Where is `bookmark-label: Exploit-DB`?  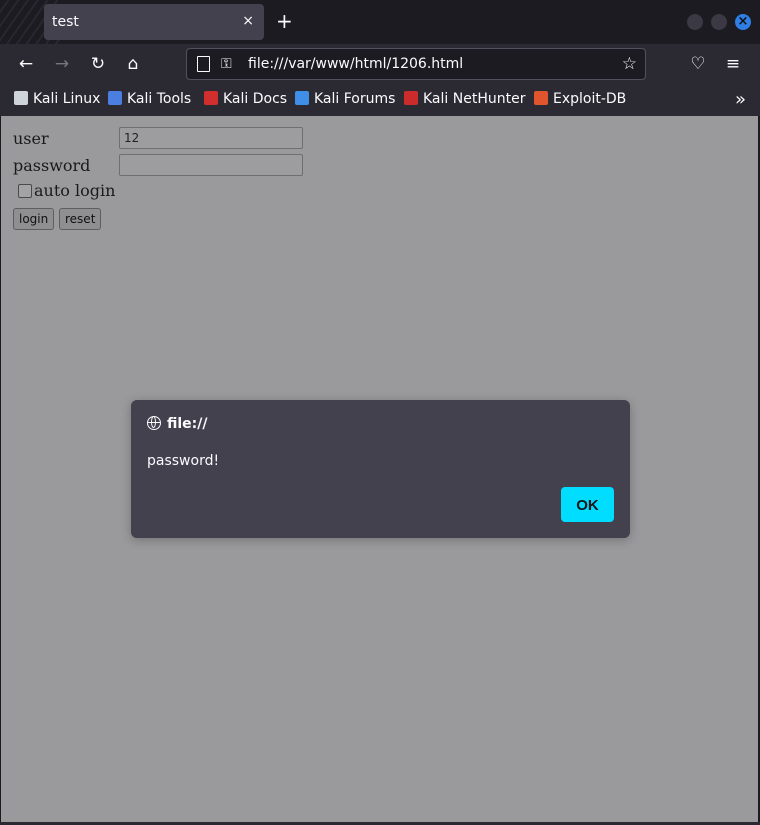 bookmark-label: Exploit-DB is located at coordinates (590, 99).